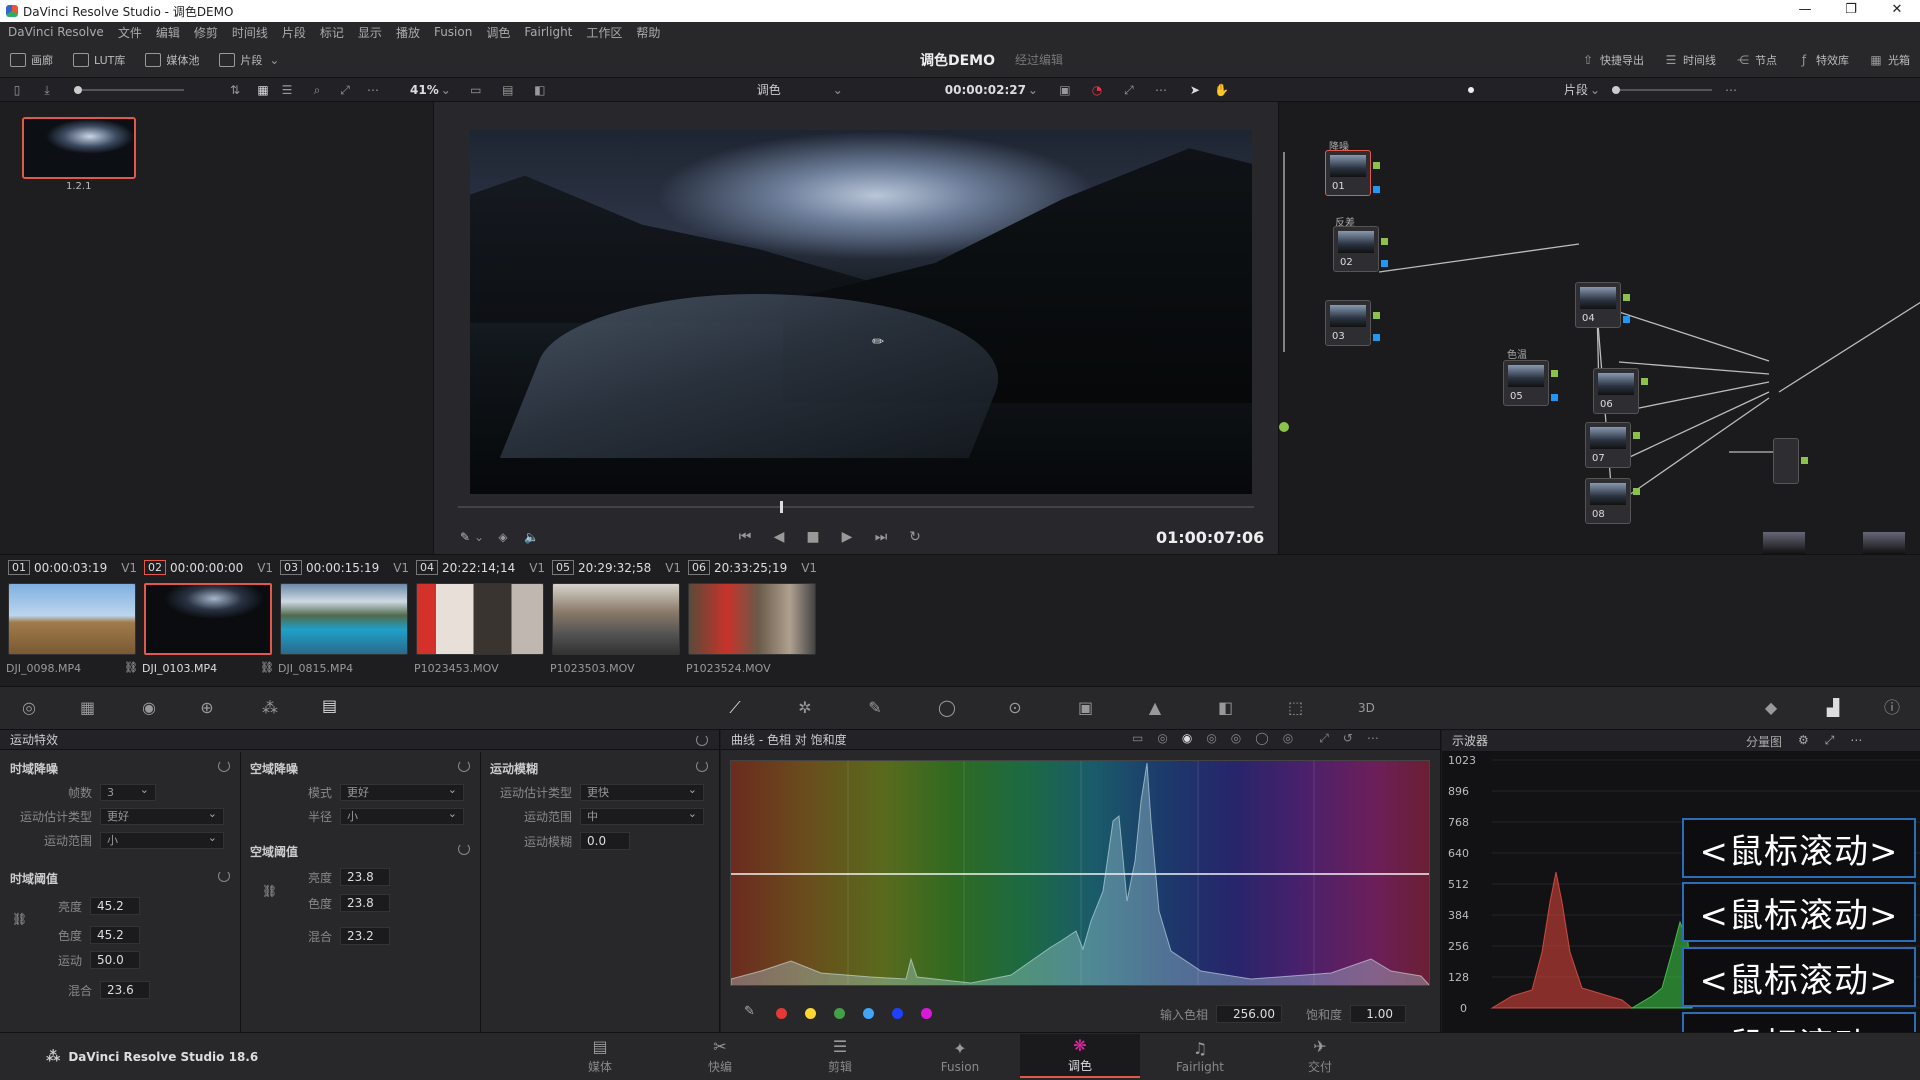  What do you see at coordinates (1851, 11) in the screenshot?
I see `maximize-button: ❐` at bounding box center [1851, 11].